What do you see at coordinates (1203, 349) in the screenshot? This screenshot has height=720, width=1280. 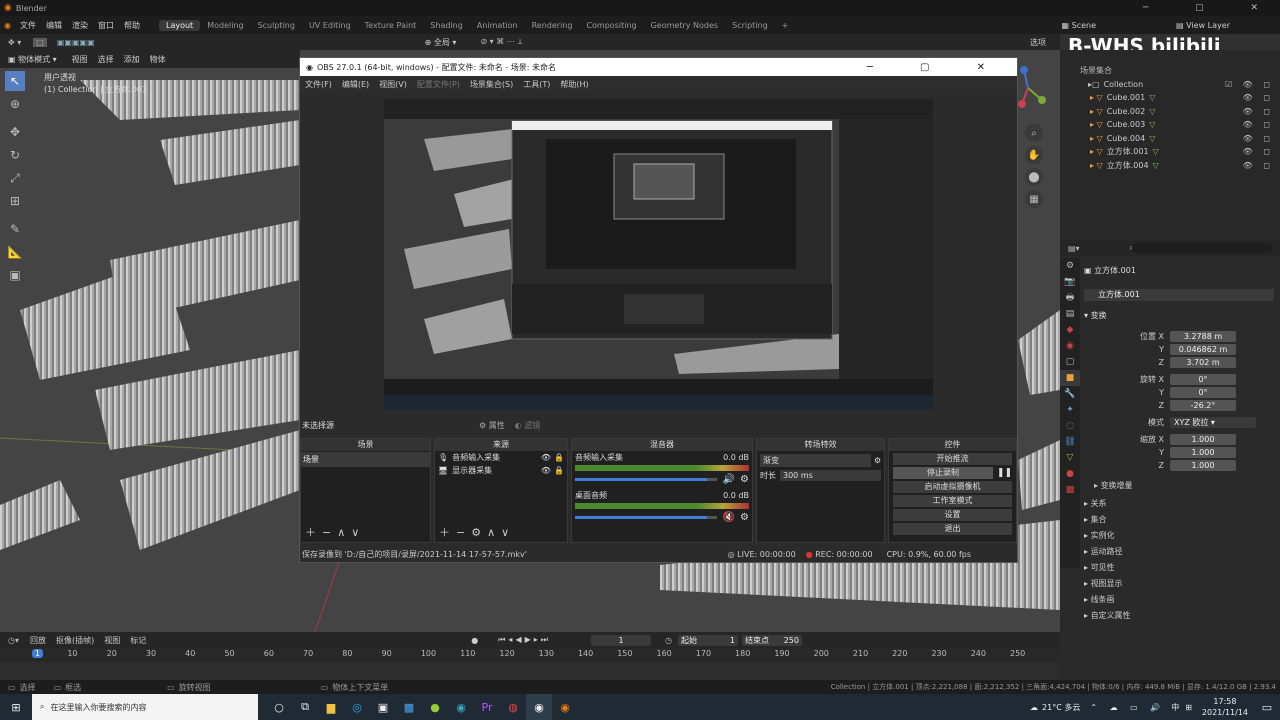 I see `location-y-field: 0.046862 m` at bounding box center [1203, 349].